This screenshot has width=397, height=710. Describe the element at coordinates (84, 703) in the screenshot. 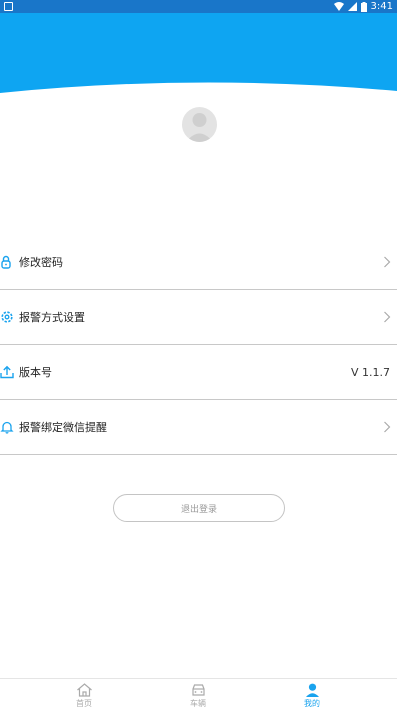

I see `tab-label: 首页` at that location.